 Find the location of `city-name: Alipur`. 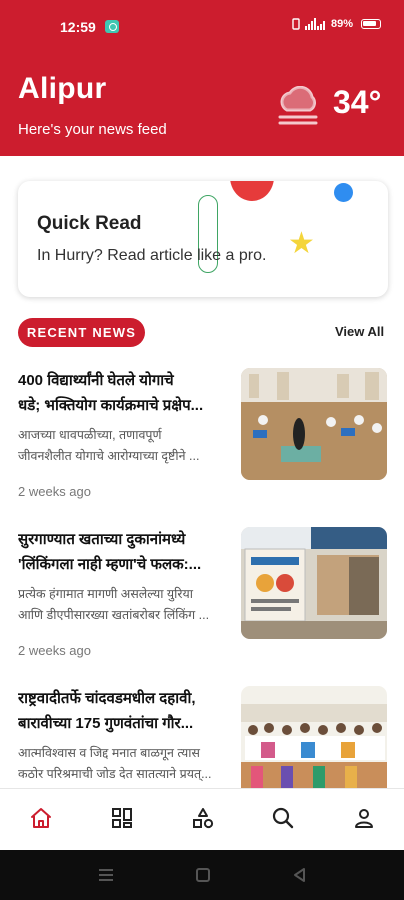

city-name: Alipur is located at coordinates (62, 88).